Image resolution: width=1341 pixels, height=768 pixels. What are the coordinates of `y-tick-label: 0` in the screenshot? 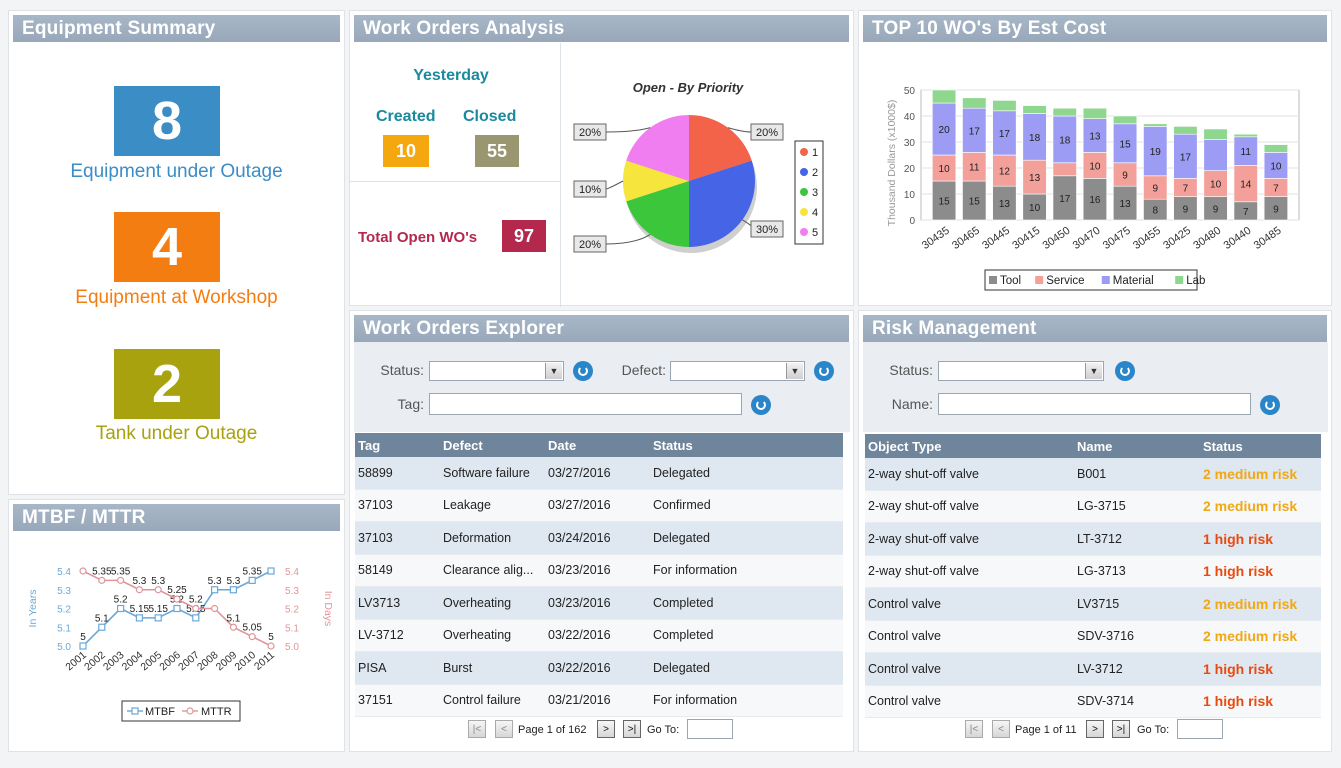 It's located at (912, 221).